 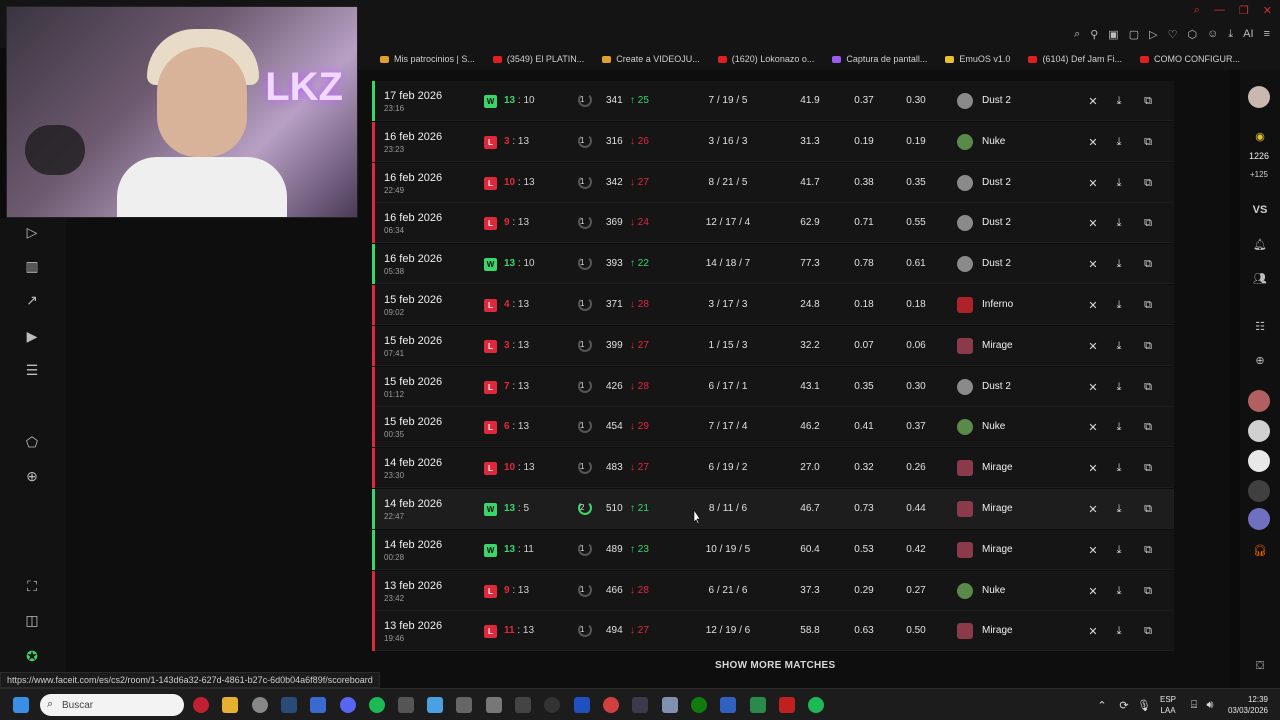 What do you see at coordinates (1267, 10) in the screenshot?
I see `close-icon: ✕` at bounding box center [1267, 10].